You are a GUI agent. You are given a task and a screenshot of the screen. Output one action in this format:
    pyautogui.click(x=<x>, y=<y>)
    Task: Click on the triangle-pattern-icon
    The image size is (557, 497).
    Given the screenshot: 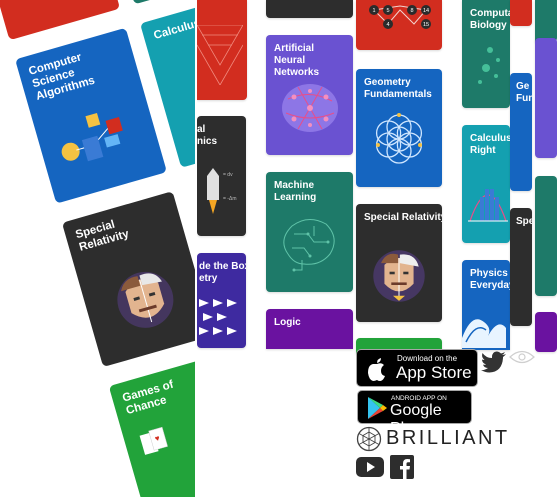 What is the action you would take?
    pyautogui.click(x=220, y=55)
    